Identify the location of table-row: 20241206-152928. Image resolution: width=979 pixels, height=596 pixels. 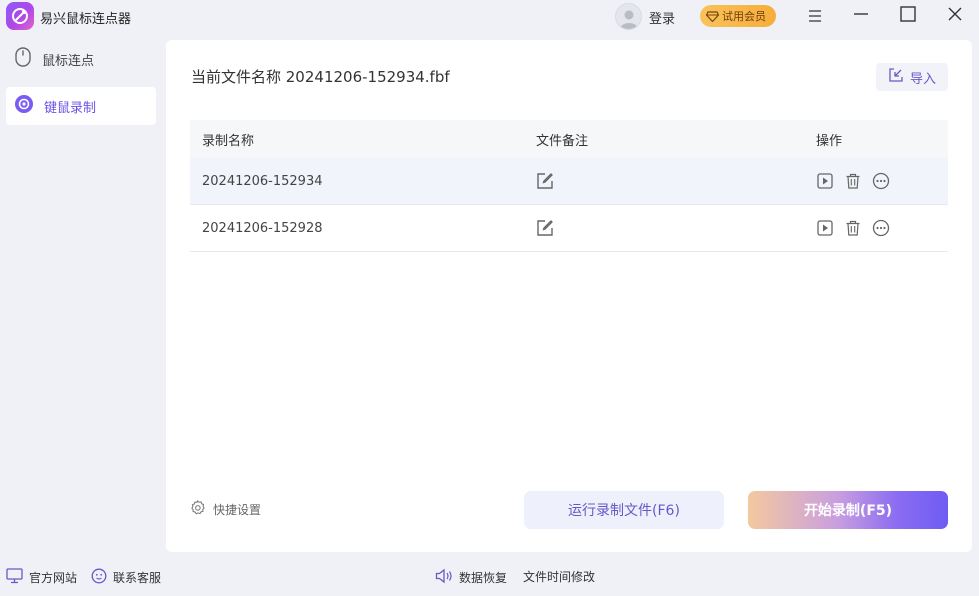
(569, 228).